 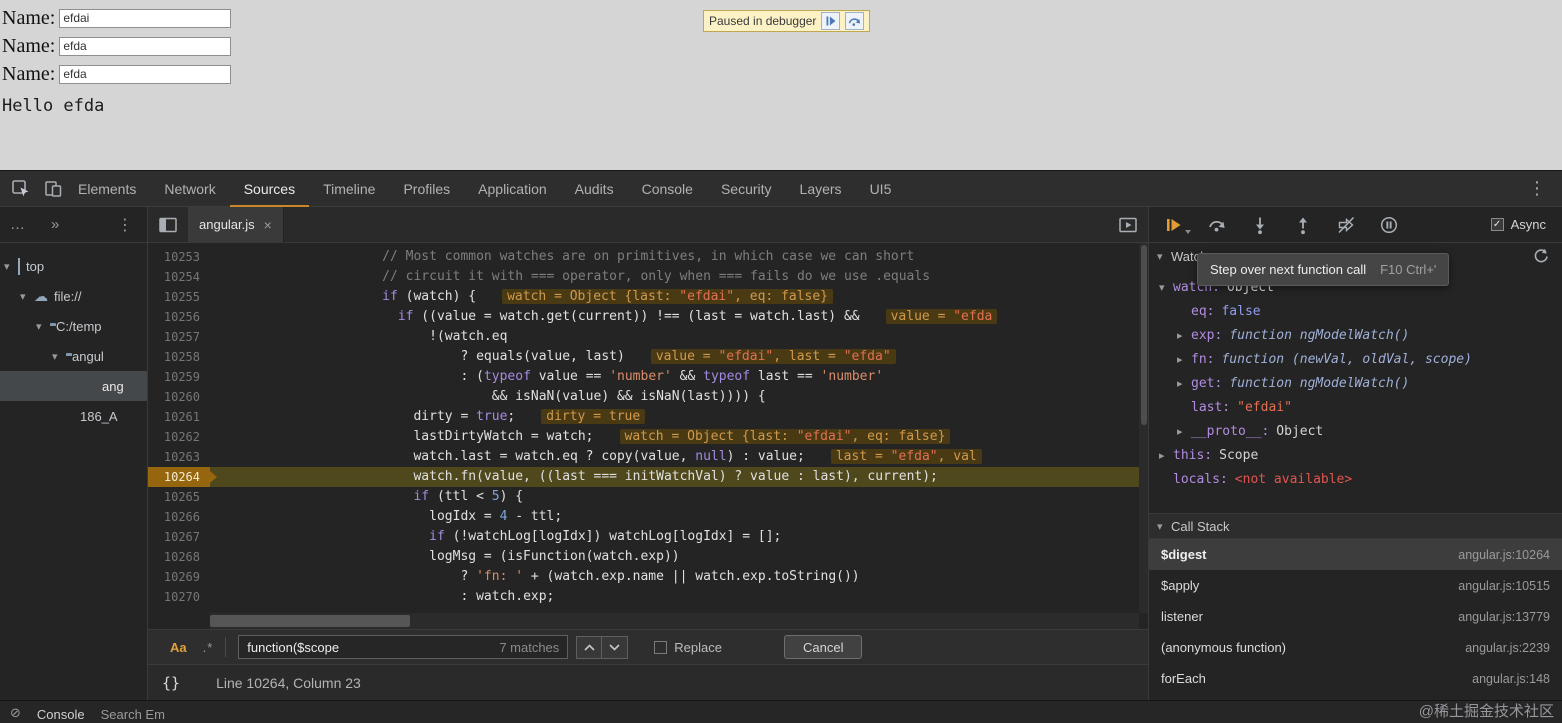 I want to click on tree-item-186A: 186_A, so click(x=73, y=416).